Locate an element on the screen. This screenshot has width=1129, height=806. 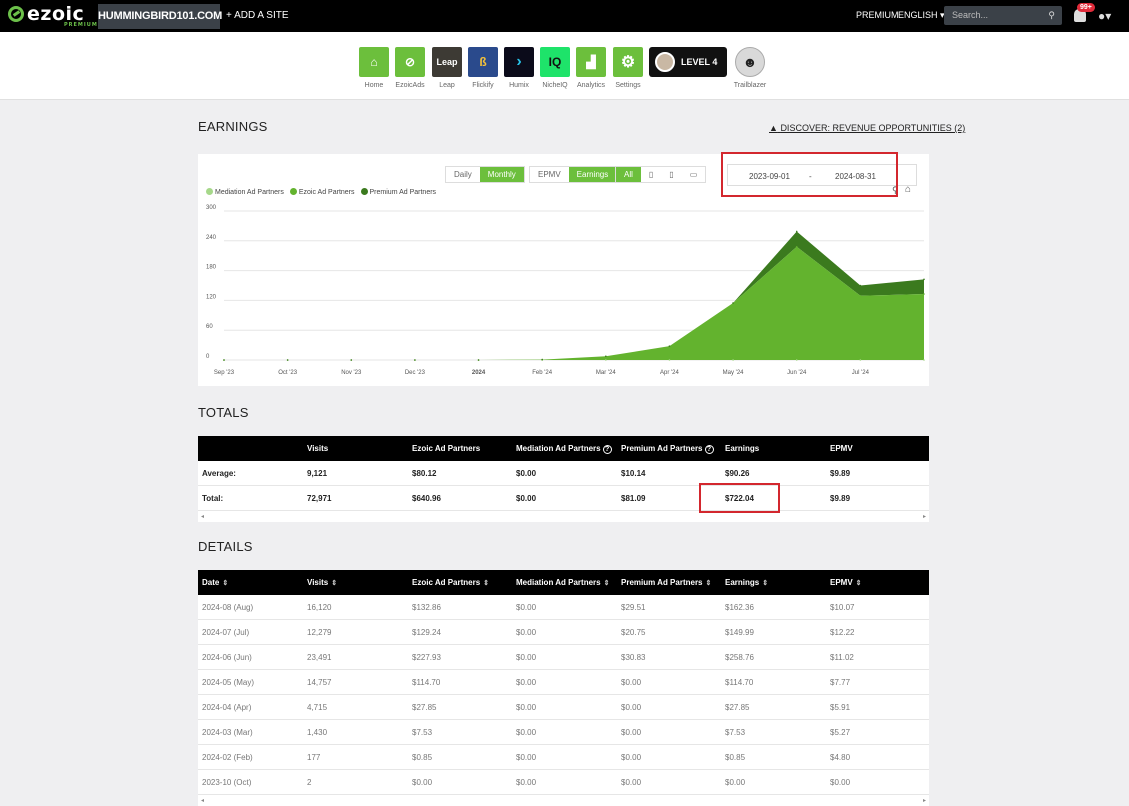
column-header: Ezoic Ad Partners ⇕ is located at coordinates (450, 582).